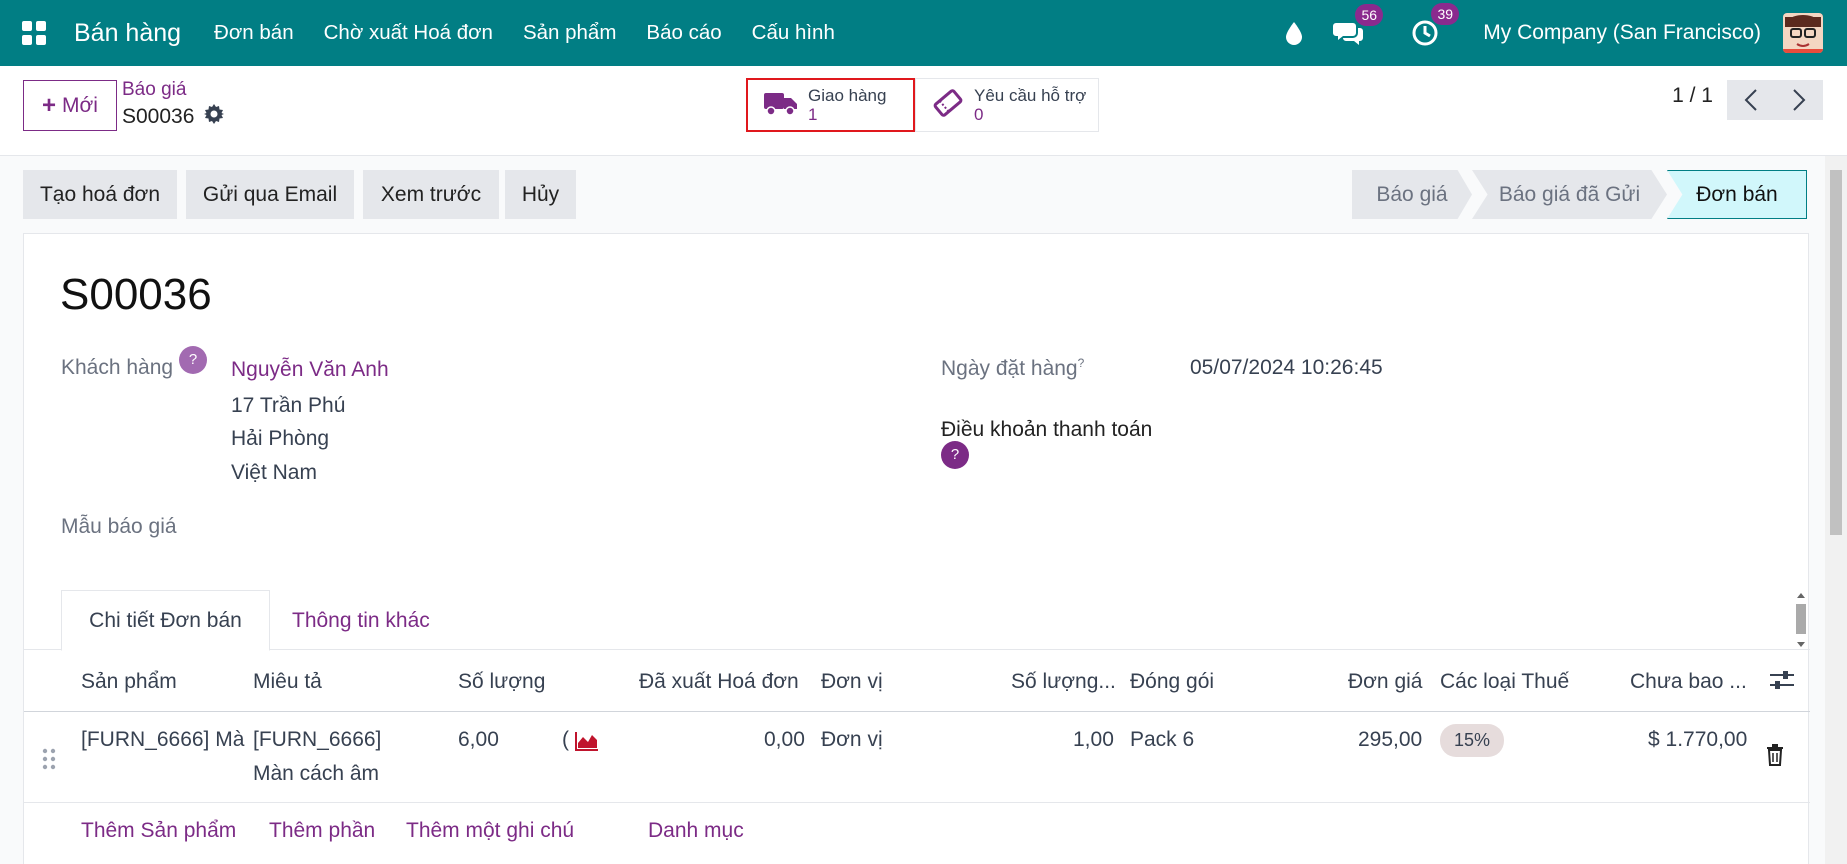 The height and width of the screenshot is (864, 1847). What do you see at coordinates (254, 33) in the screenshot?
I see `menu-sales-orders: Đơn bán` at bounding box center [254, 33].